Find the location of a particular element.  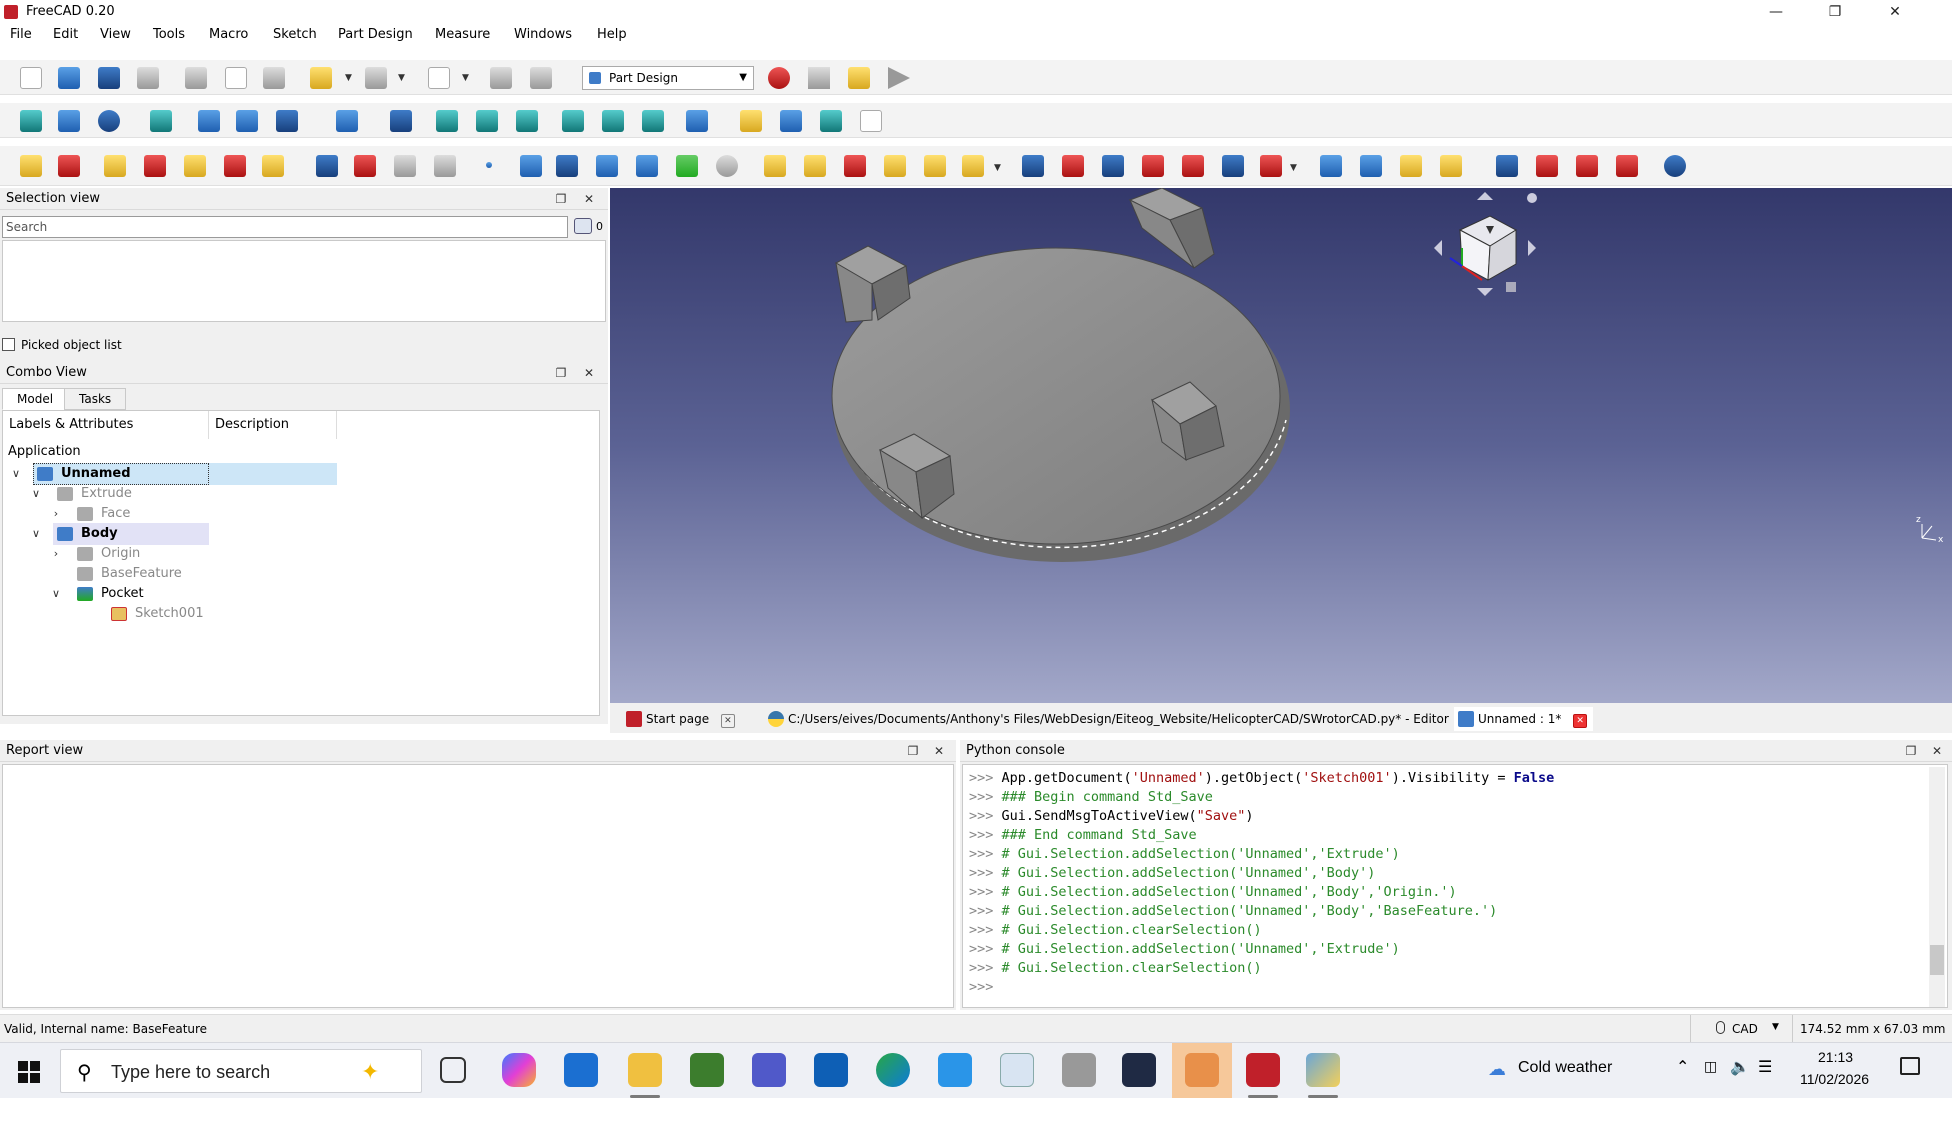

sketch-tool-3-icon is located at coordinates (115, 166).